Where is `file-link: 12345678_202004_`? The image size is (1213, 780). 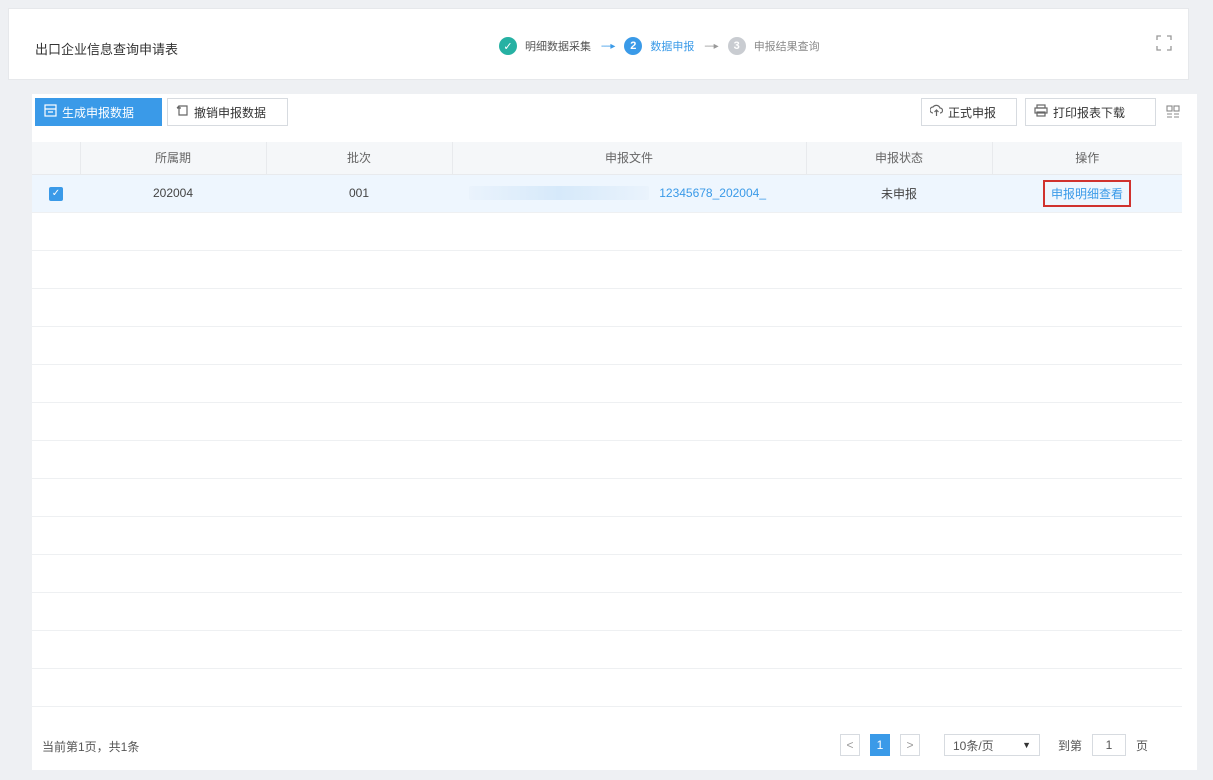 file-link: 12345678_202004_ is located at coordinates (712, 193).